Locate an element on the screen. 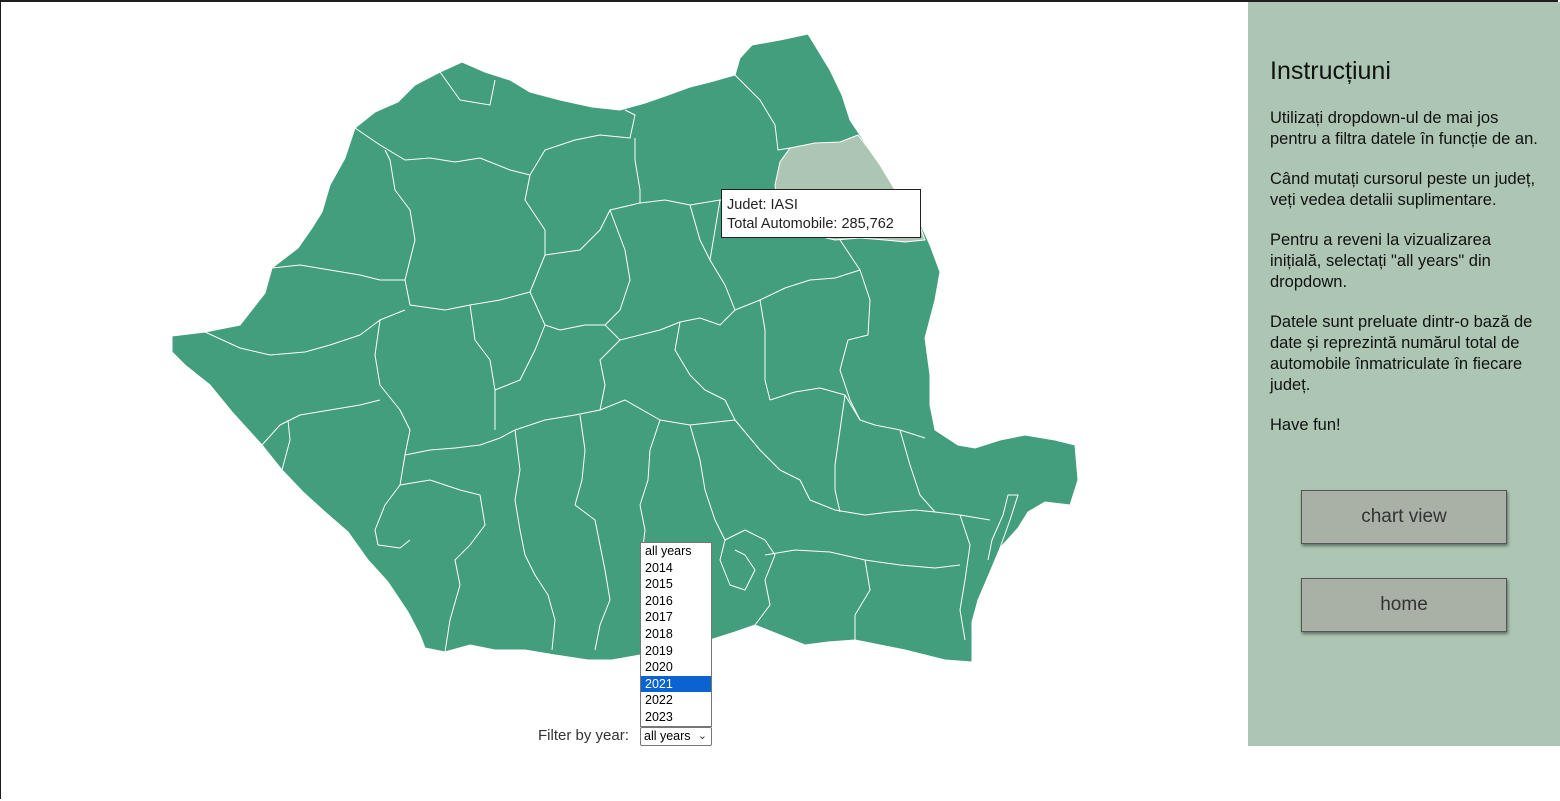  year-option-2019: 2019 is located at coordinates (676, 651).